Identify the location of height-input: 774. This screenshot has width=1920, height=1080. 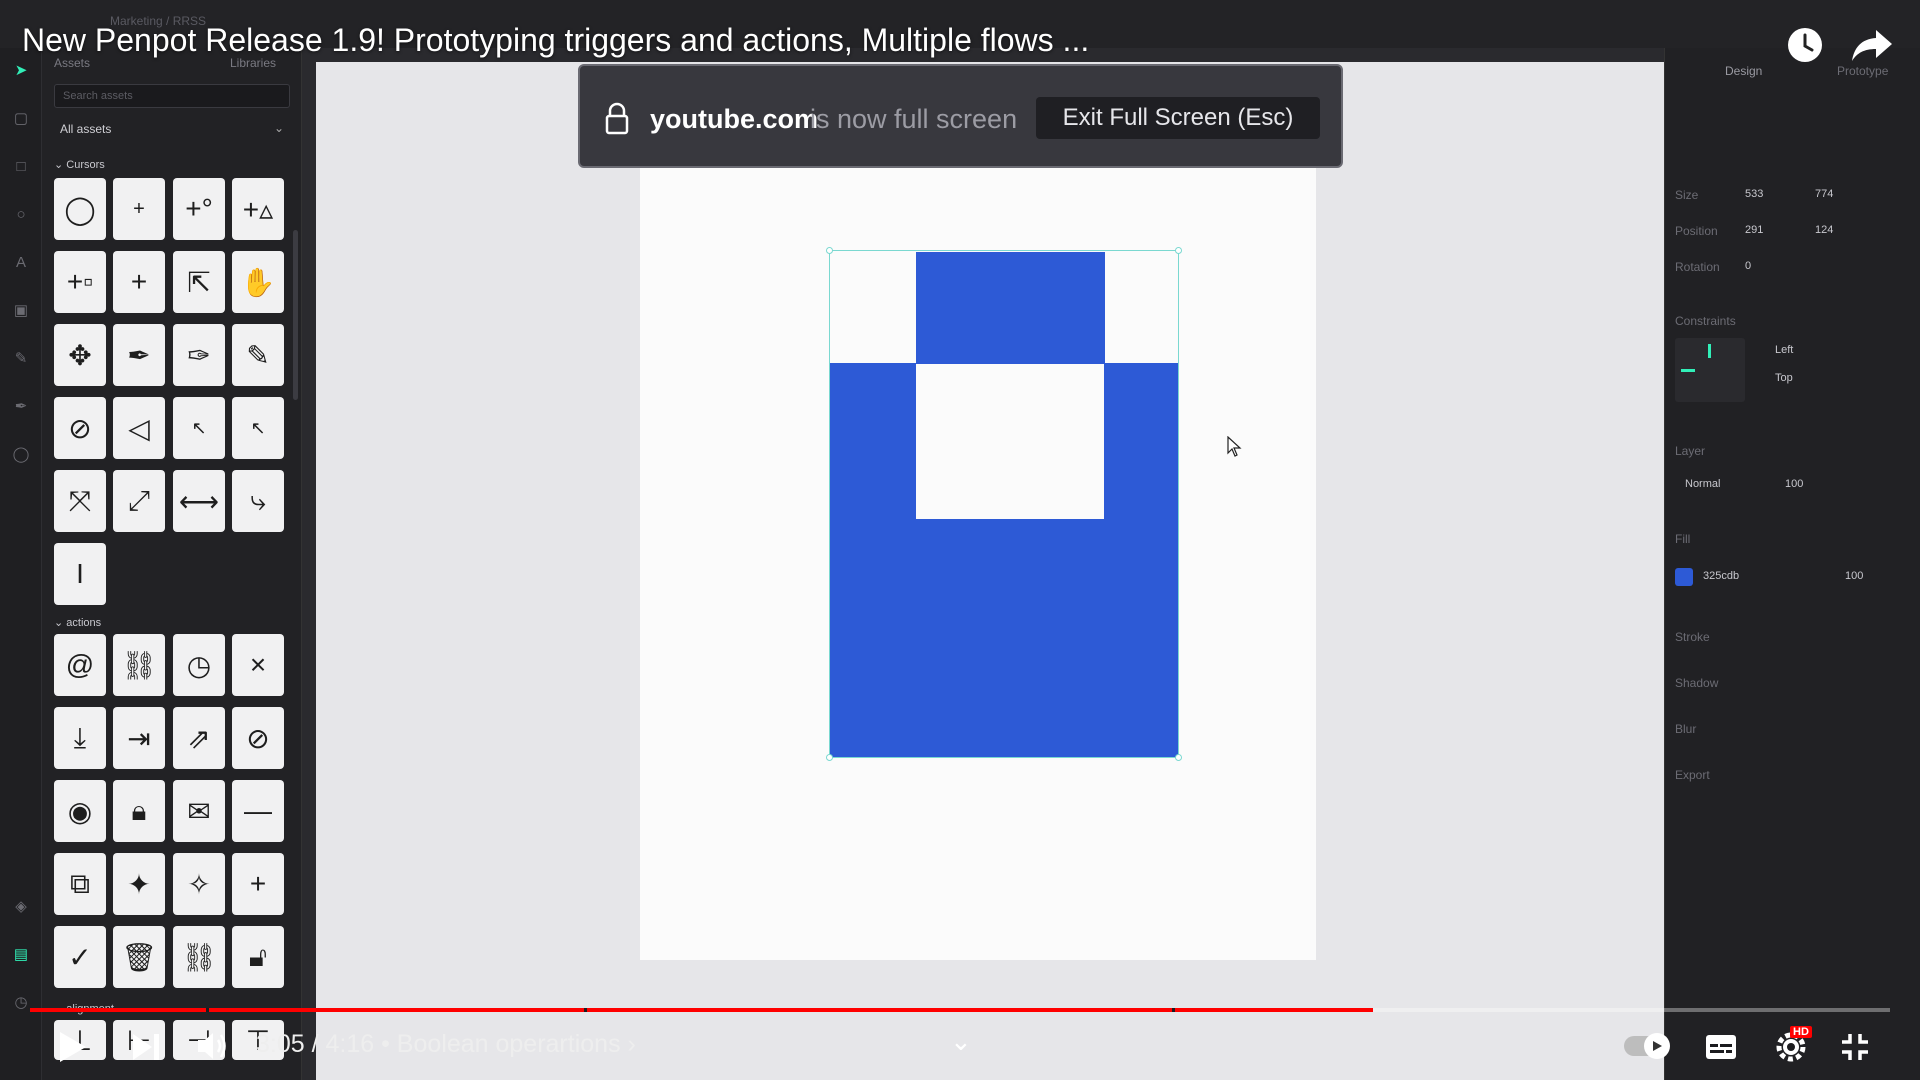
(1824, 194).